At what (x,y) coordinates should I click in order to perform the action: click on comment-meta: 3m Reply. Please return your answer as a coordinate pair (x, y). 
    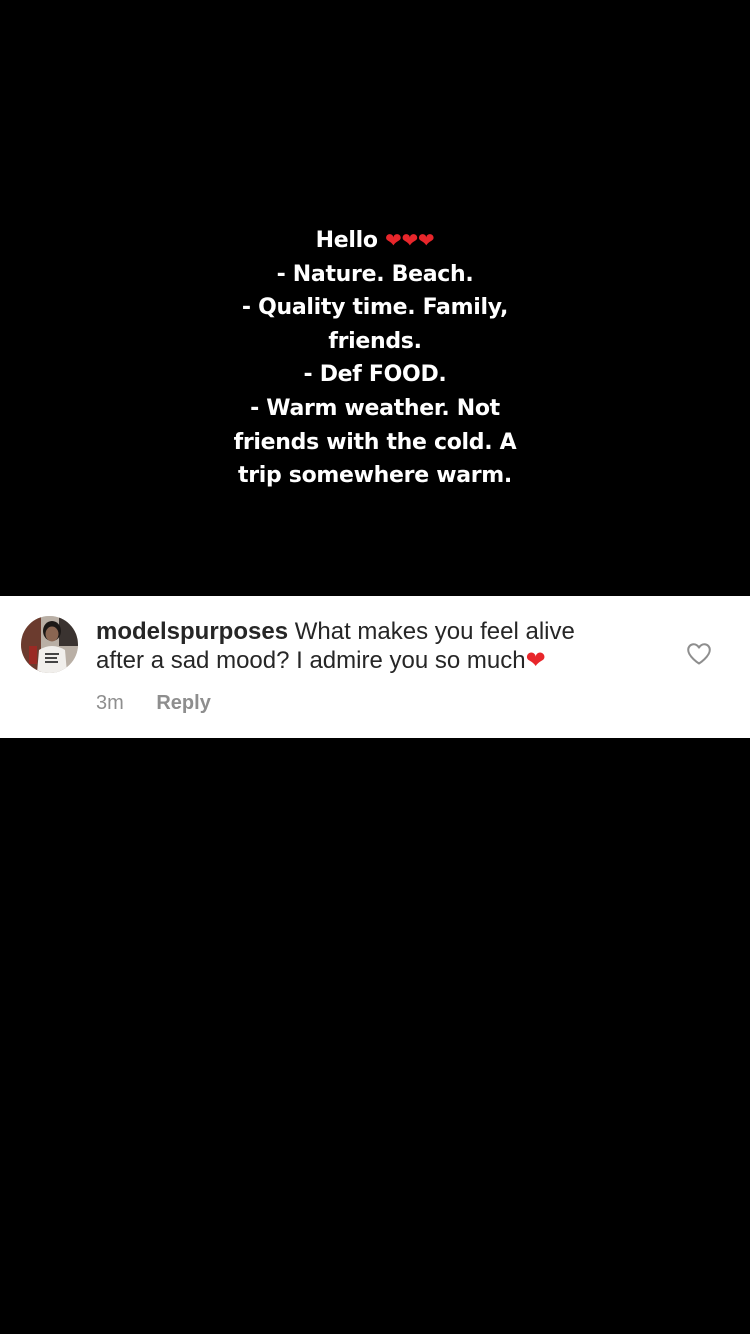
    Looking at the image, I should click on (153, 703).